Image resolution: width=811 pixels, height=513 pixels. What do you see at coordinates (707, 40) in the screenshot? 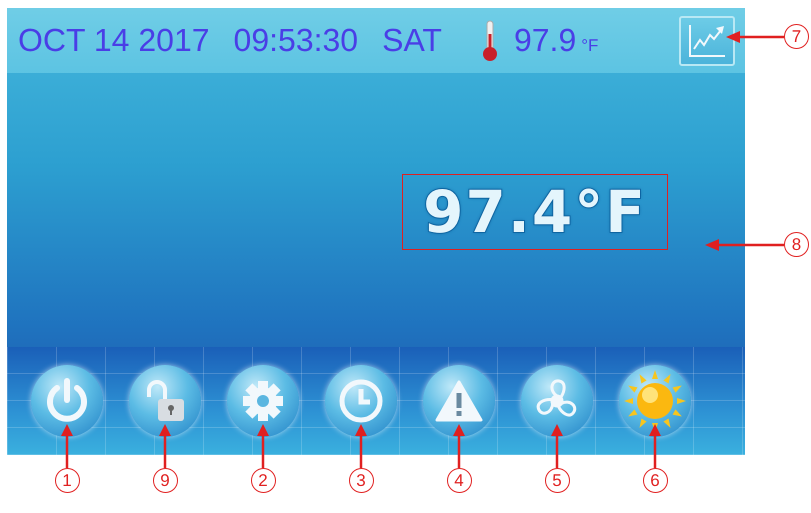
I see `line-chart-icon` at bounding box center [707, 40].